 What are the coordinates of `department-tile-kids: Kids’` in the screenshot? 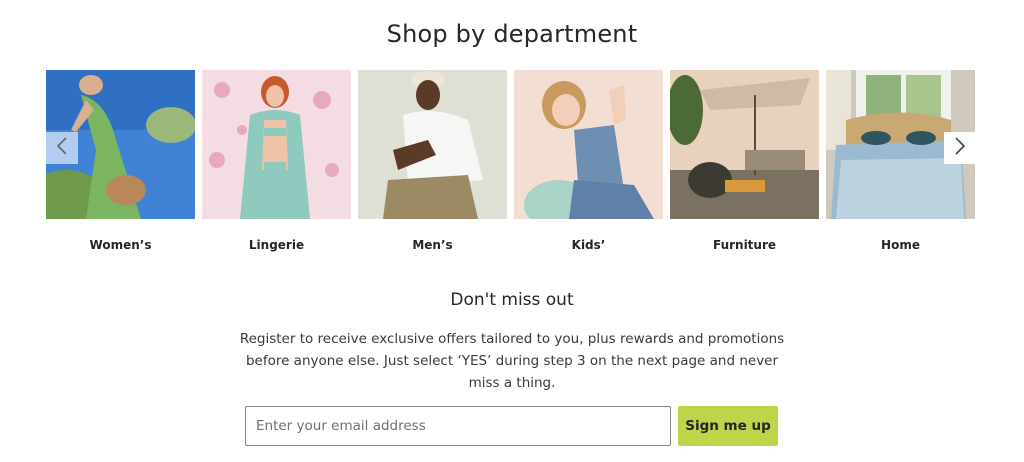 It's located at (588, 161).